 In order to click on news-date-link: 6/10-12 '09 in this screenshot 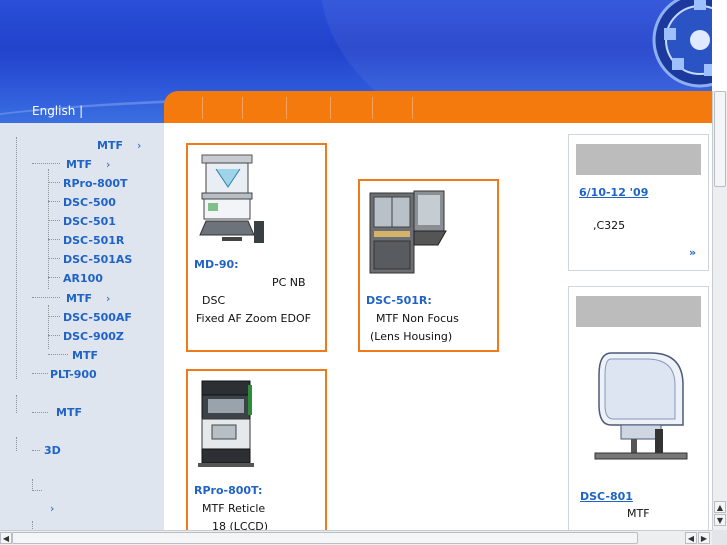, I will do `click(613, 192)`.